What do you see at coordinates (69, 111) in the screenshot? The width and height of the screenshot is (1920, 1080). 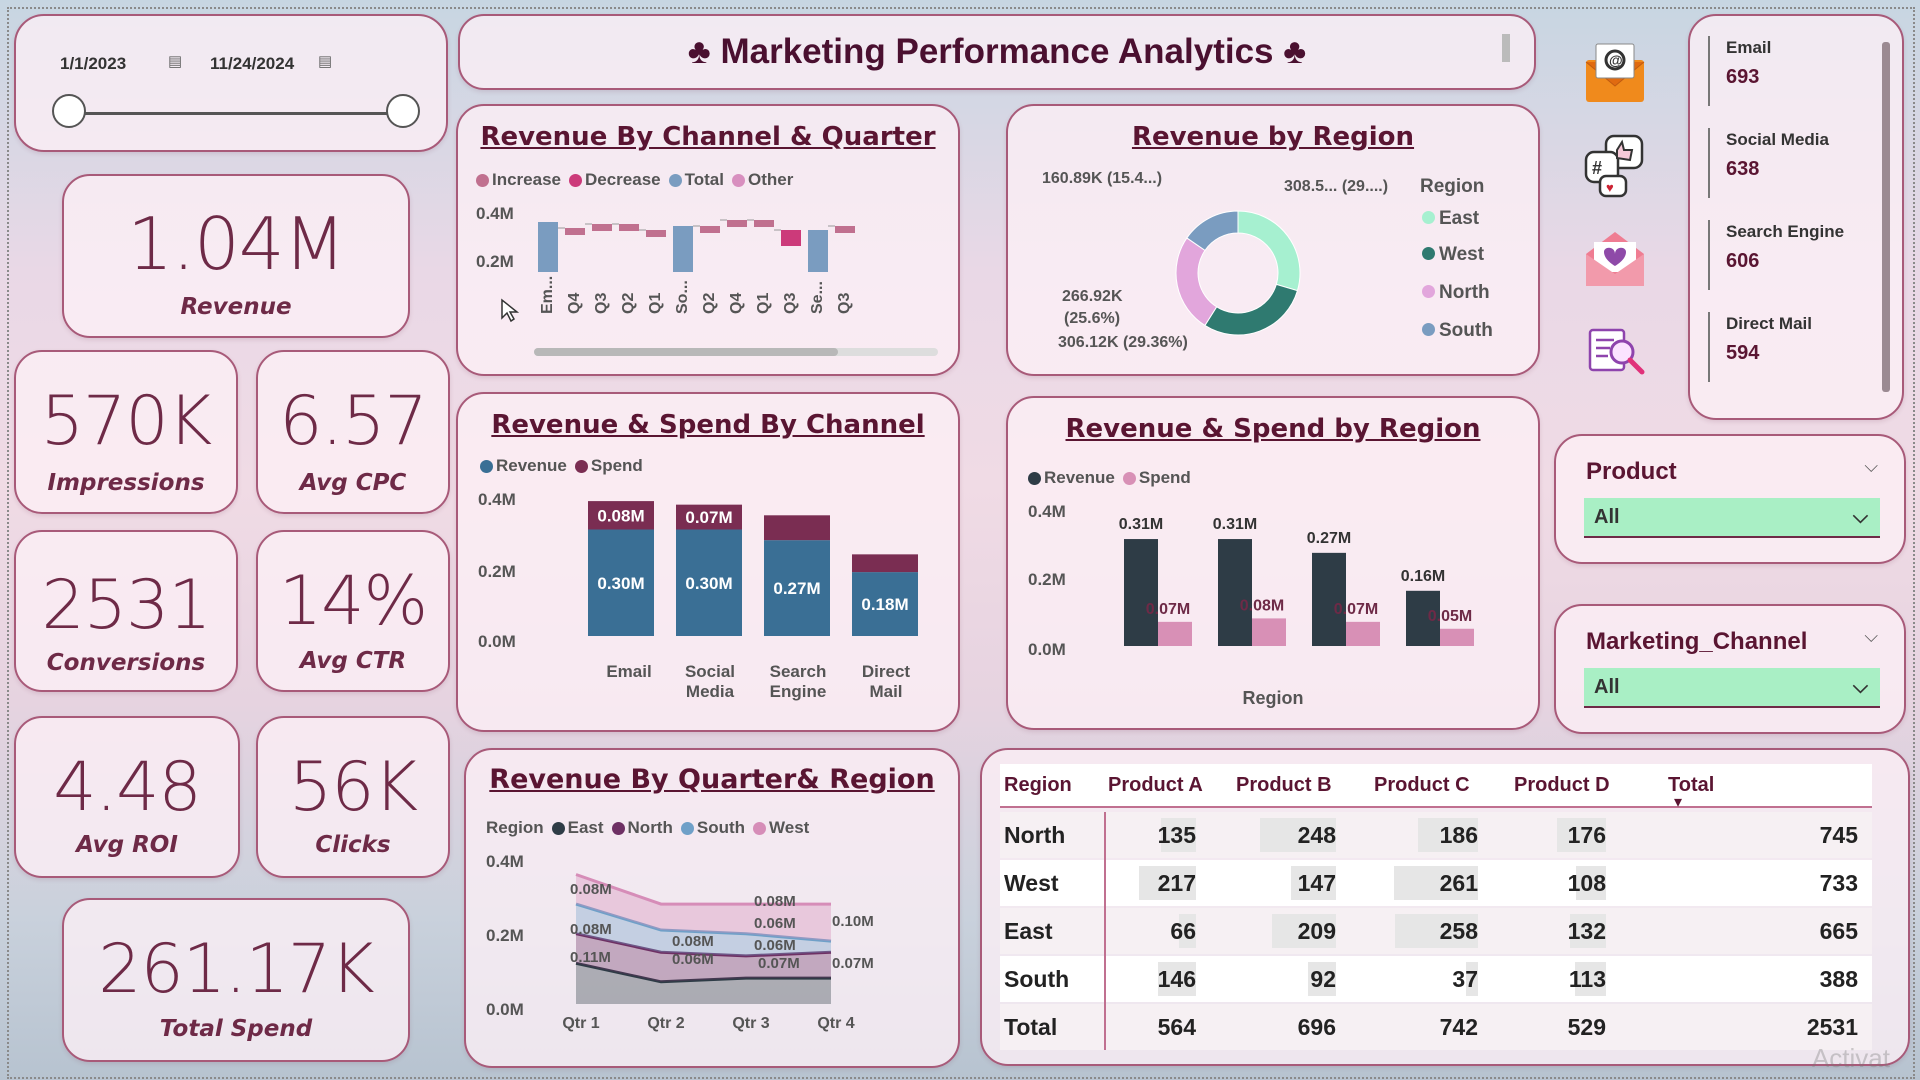 I see `slider-handle-start` at bounding box center [69, 111].